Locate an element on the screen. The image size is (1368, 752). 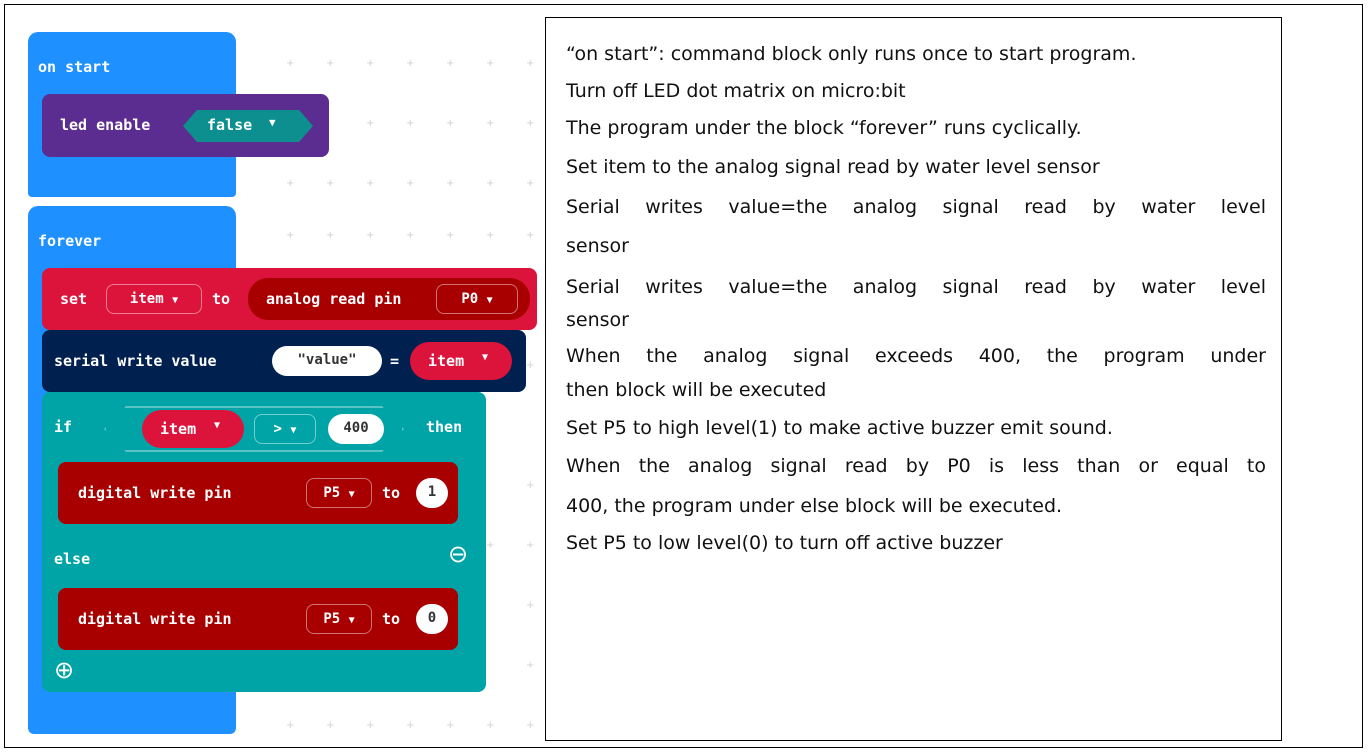
note-serial-1-cont: sensor is located at coordinates (597, 246).